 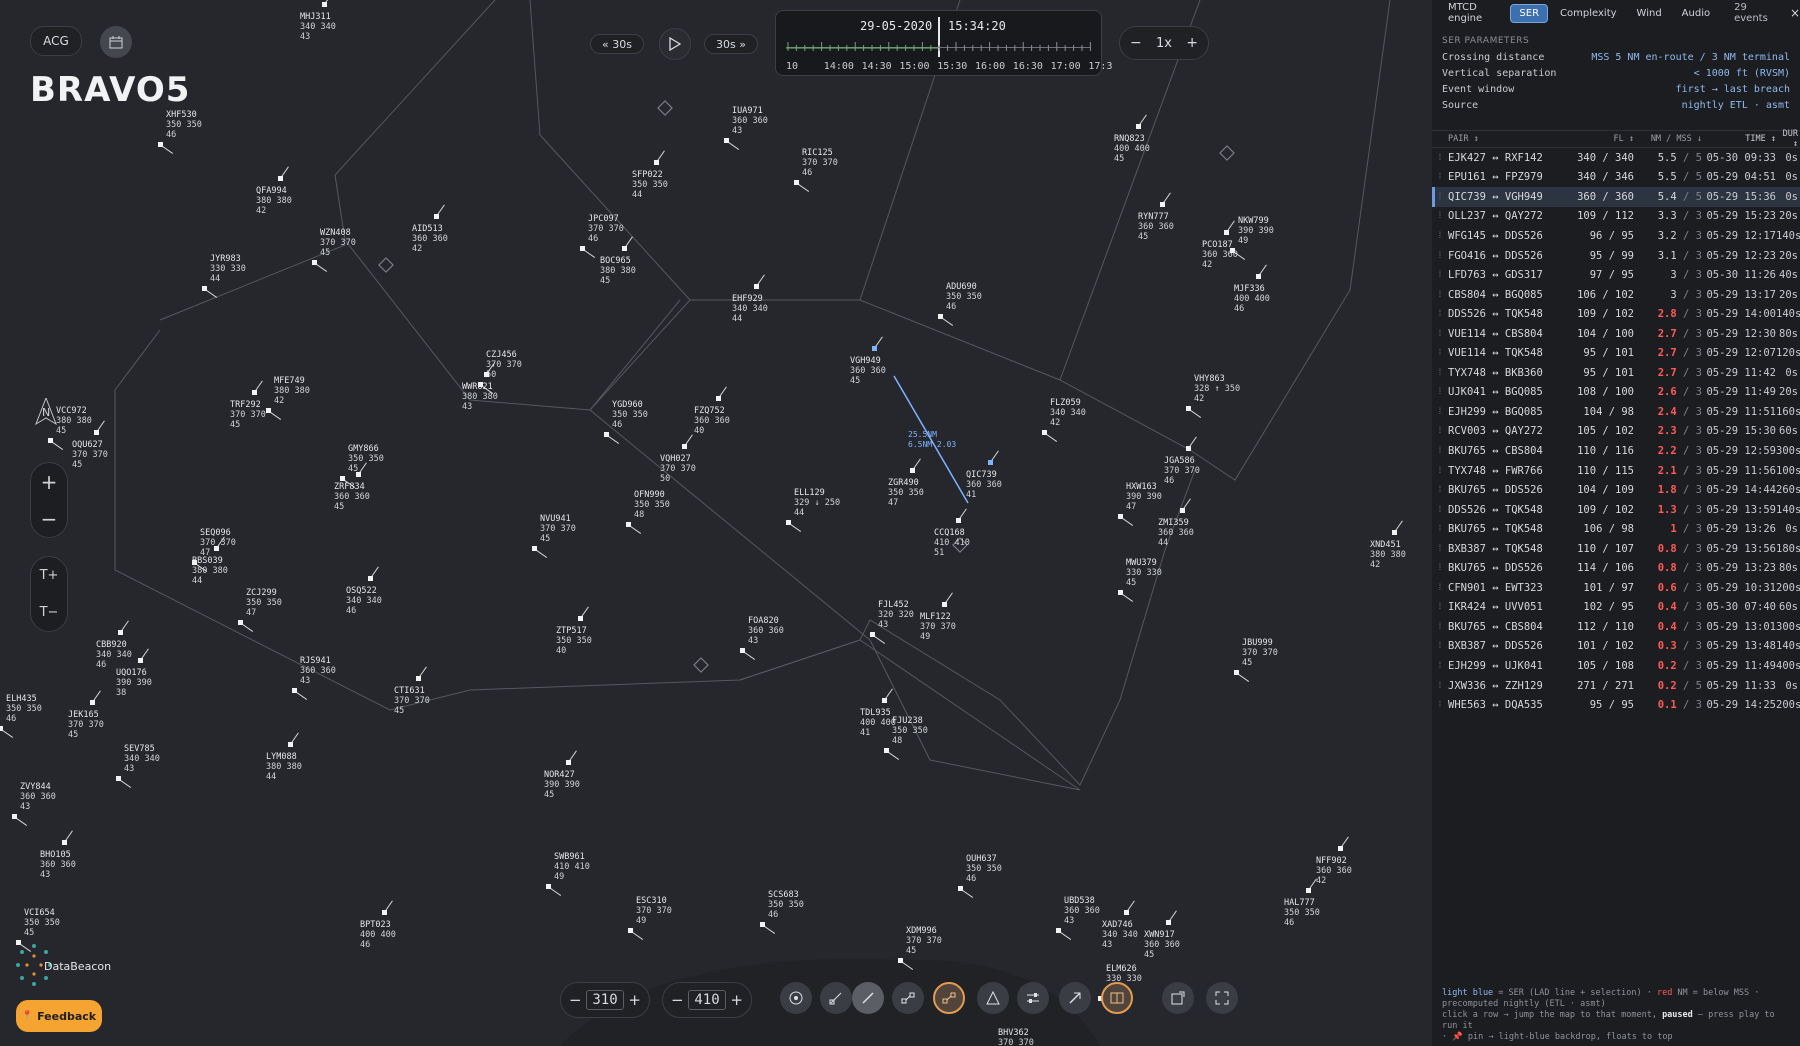 What do you see at coordinates (949, 998) in the screenshot?
I see `pair-tool` at bounding box center [949, 998].